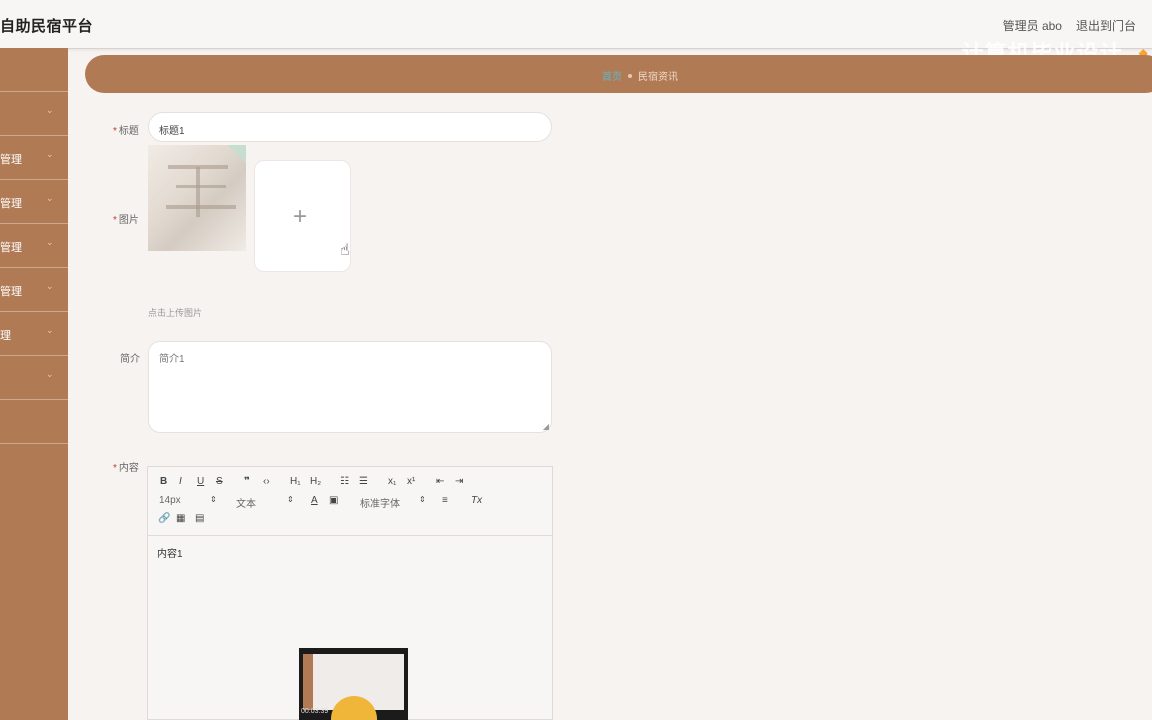 Image resolution: width=1152 pixels, height=720 pixels. What do you see at coordinates (295, 481) in the screenshot?
I see `h1-button: H₁` at bounding box center [295, 481].